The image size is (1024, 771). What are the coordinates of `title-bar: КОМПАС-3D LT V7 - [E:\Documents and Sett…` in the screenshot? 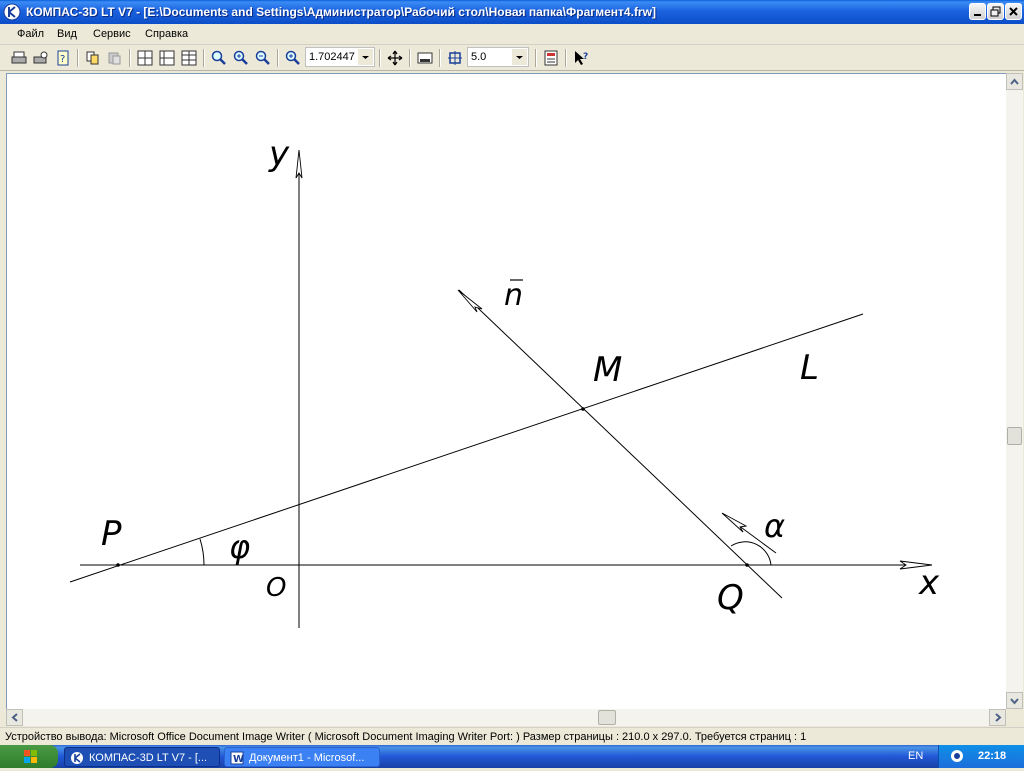 It's located at (512, 12).